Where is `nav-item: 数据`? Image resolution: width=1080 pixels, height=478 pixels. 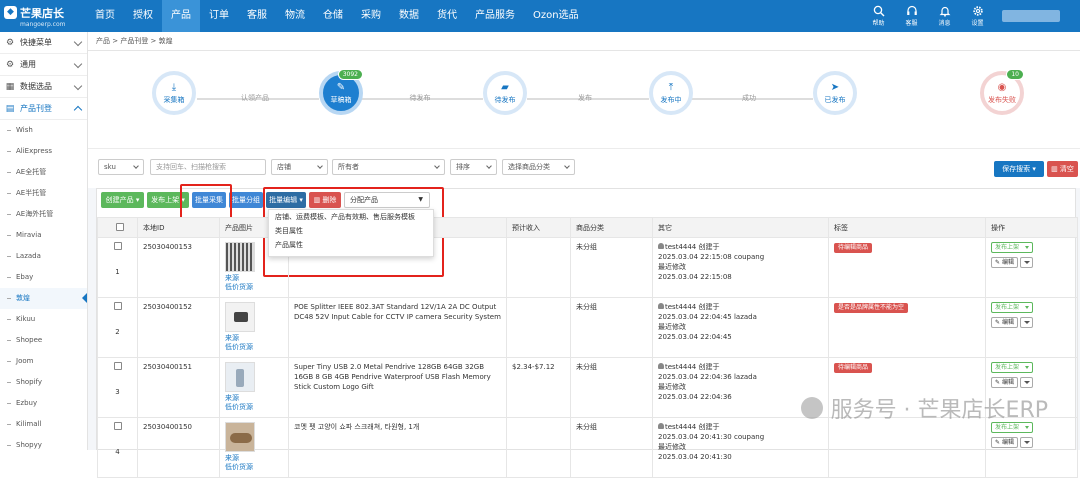 nav-item: 数据 is located at coordinates (409, 16).